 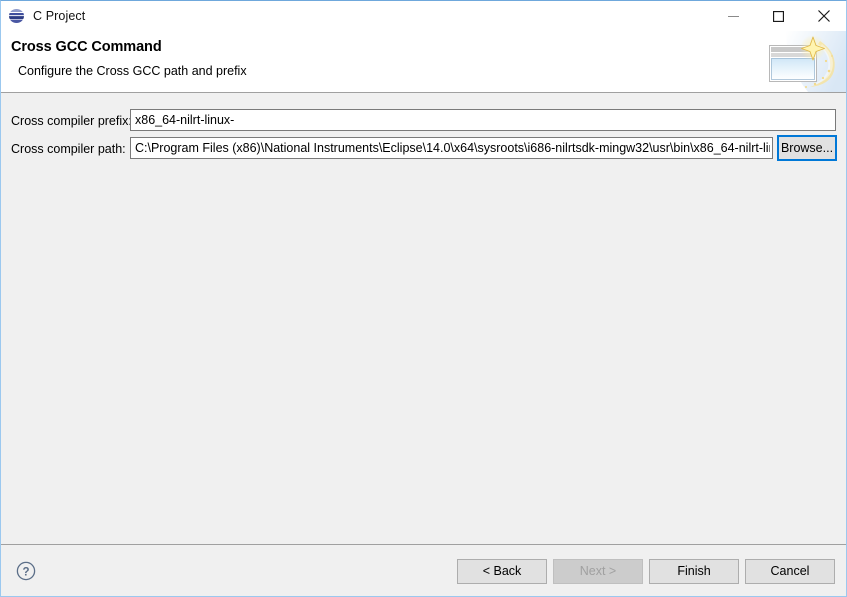 I want to click on maximize-button, so click(x=778, y=16).